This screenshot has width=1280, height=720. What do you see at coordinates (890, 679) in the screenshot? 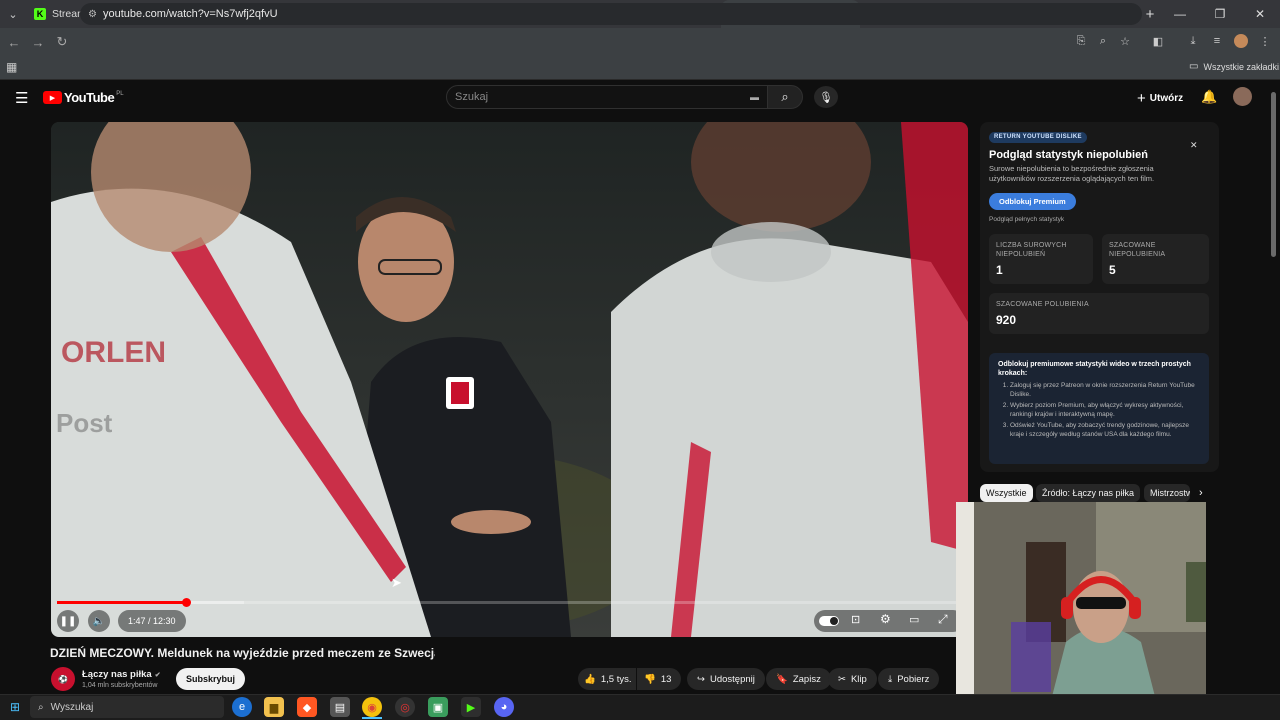
I see `download-icon: ⤓` at bounding box center [890, 679].